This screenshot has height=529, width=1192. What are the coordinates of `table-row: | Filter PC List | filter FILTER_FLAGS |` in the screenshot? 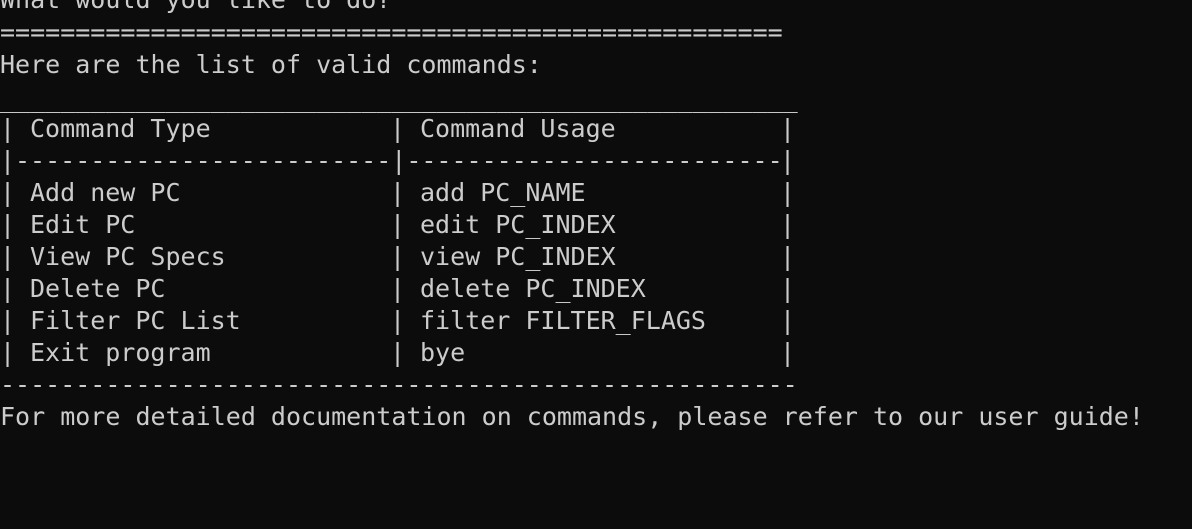 It's located at (400, 321).